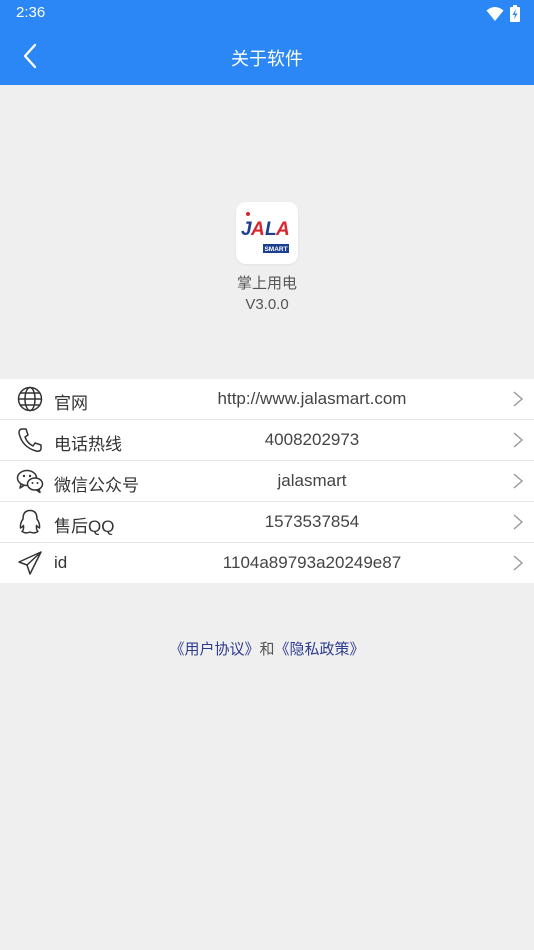 This screenshot has width=534, height=950. What do you see at coordinates (275, 249) in the screenshot?
I see `svg-text: SMART` at bounding box center [275, 249].